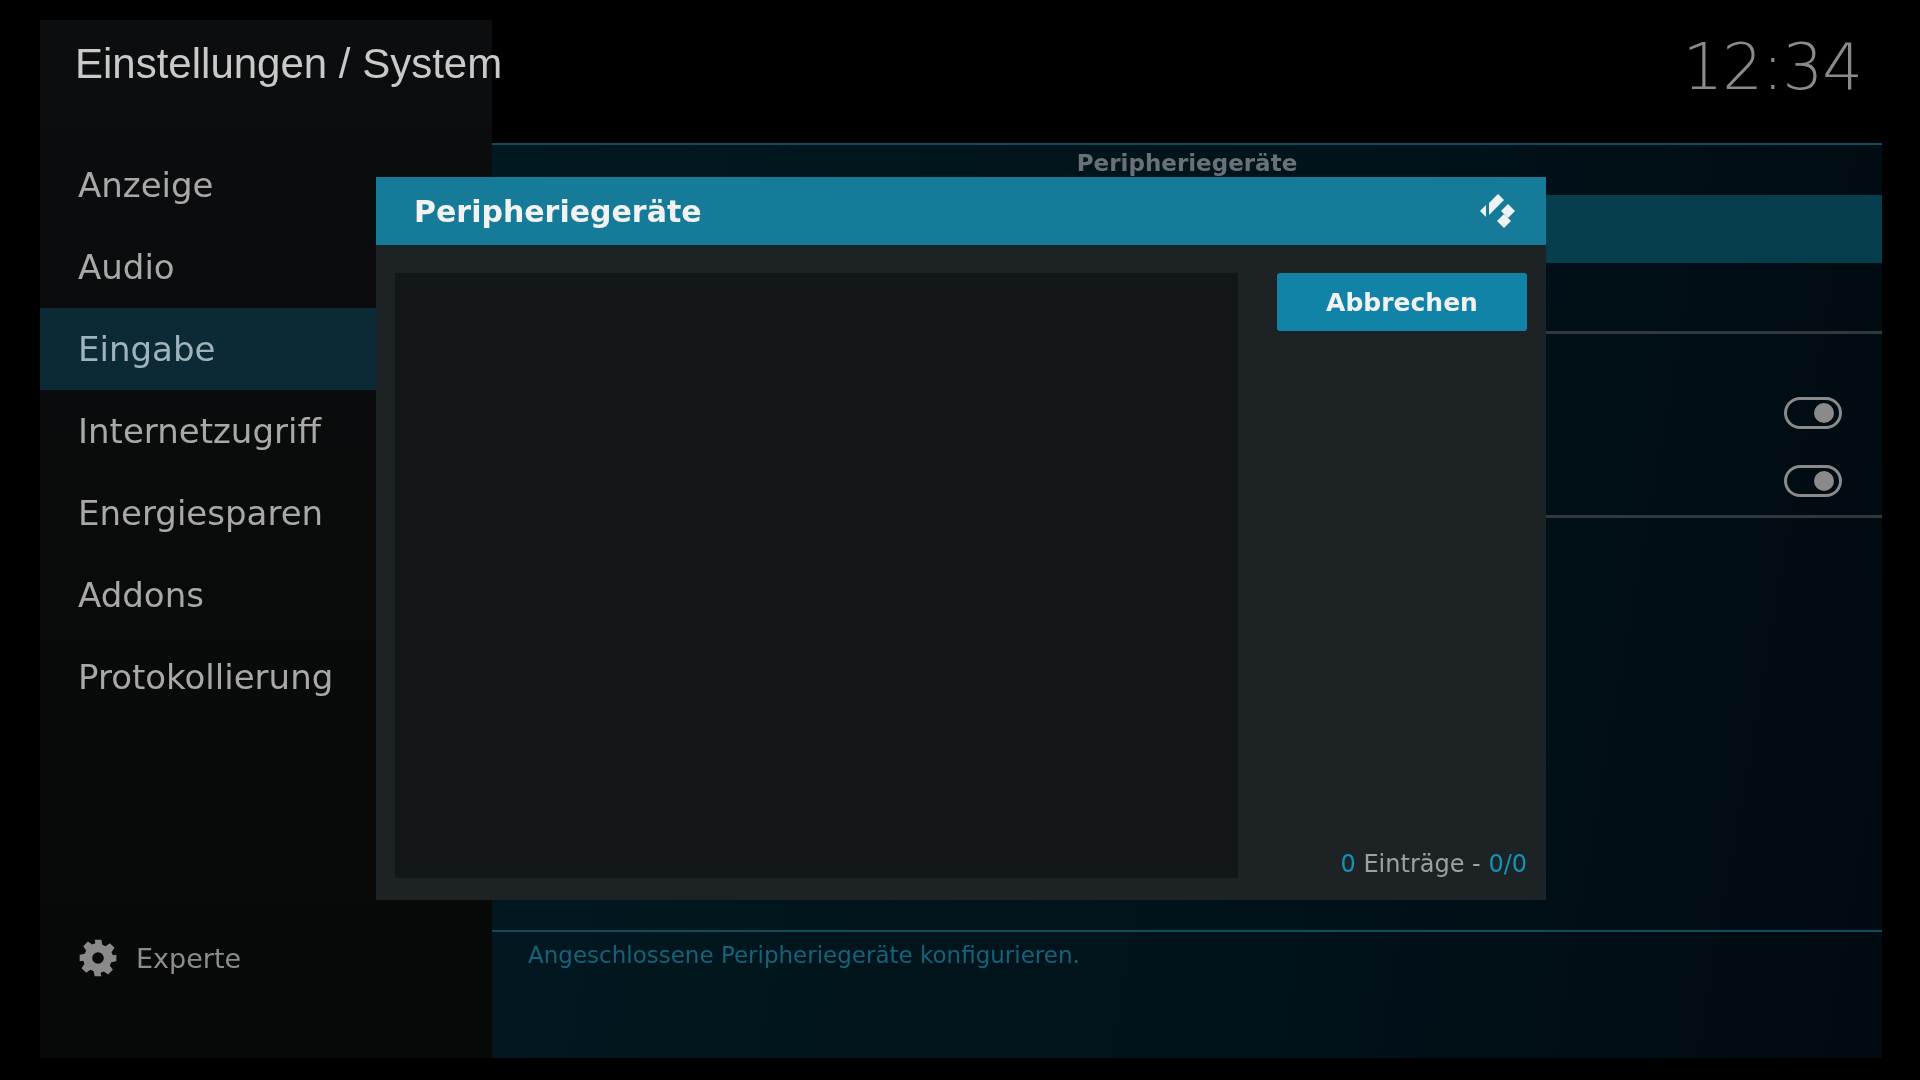 This screenshot has width=1920, height=1080. What do you see at coordinates (209, 513) in the screenshot?
I see `sidebar-item: Energiesparen` at bounding box center [209, 513].